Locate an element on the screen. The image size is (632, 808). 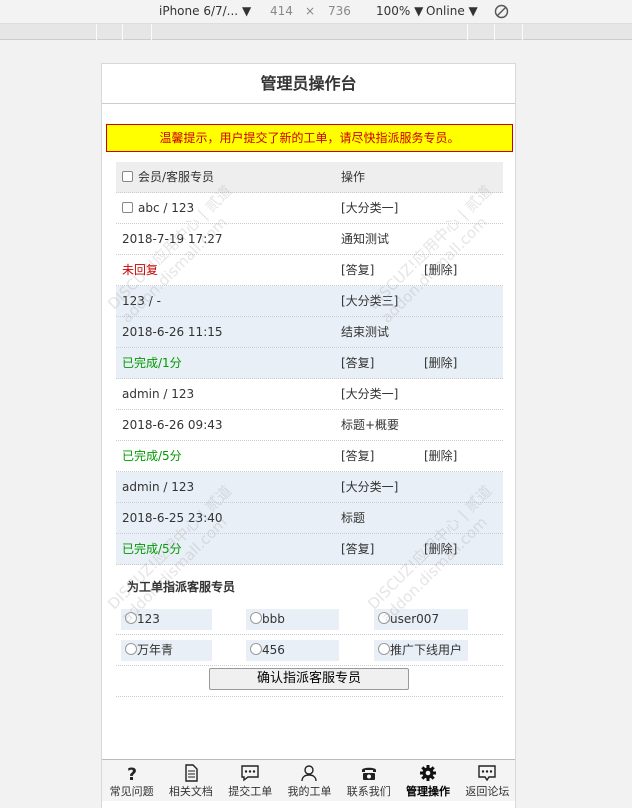
ticket-checkbox is located at coordinates (127, 207).